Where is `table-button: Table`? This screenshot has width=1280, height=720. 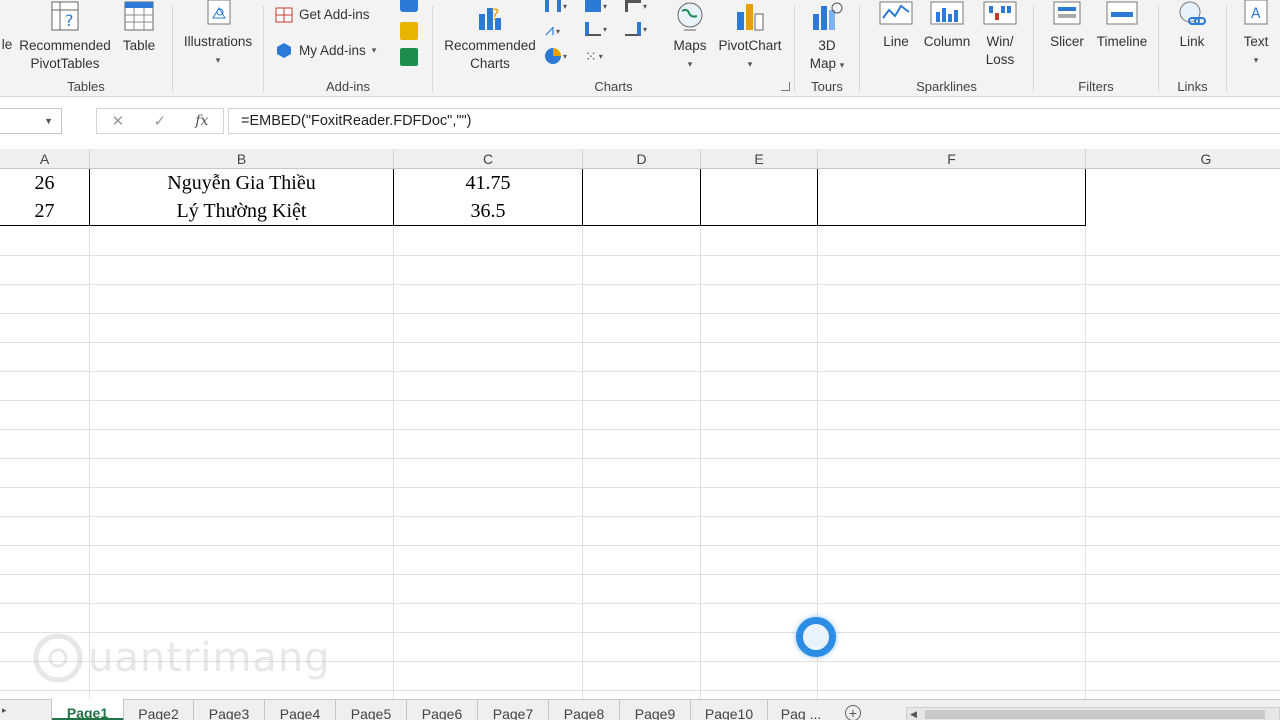
table-button: Table is located at coordinates (139, 27).